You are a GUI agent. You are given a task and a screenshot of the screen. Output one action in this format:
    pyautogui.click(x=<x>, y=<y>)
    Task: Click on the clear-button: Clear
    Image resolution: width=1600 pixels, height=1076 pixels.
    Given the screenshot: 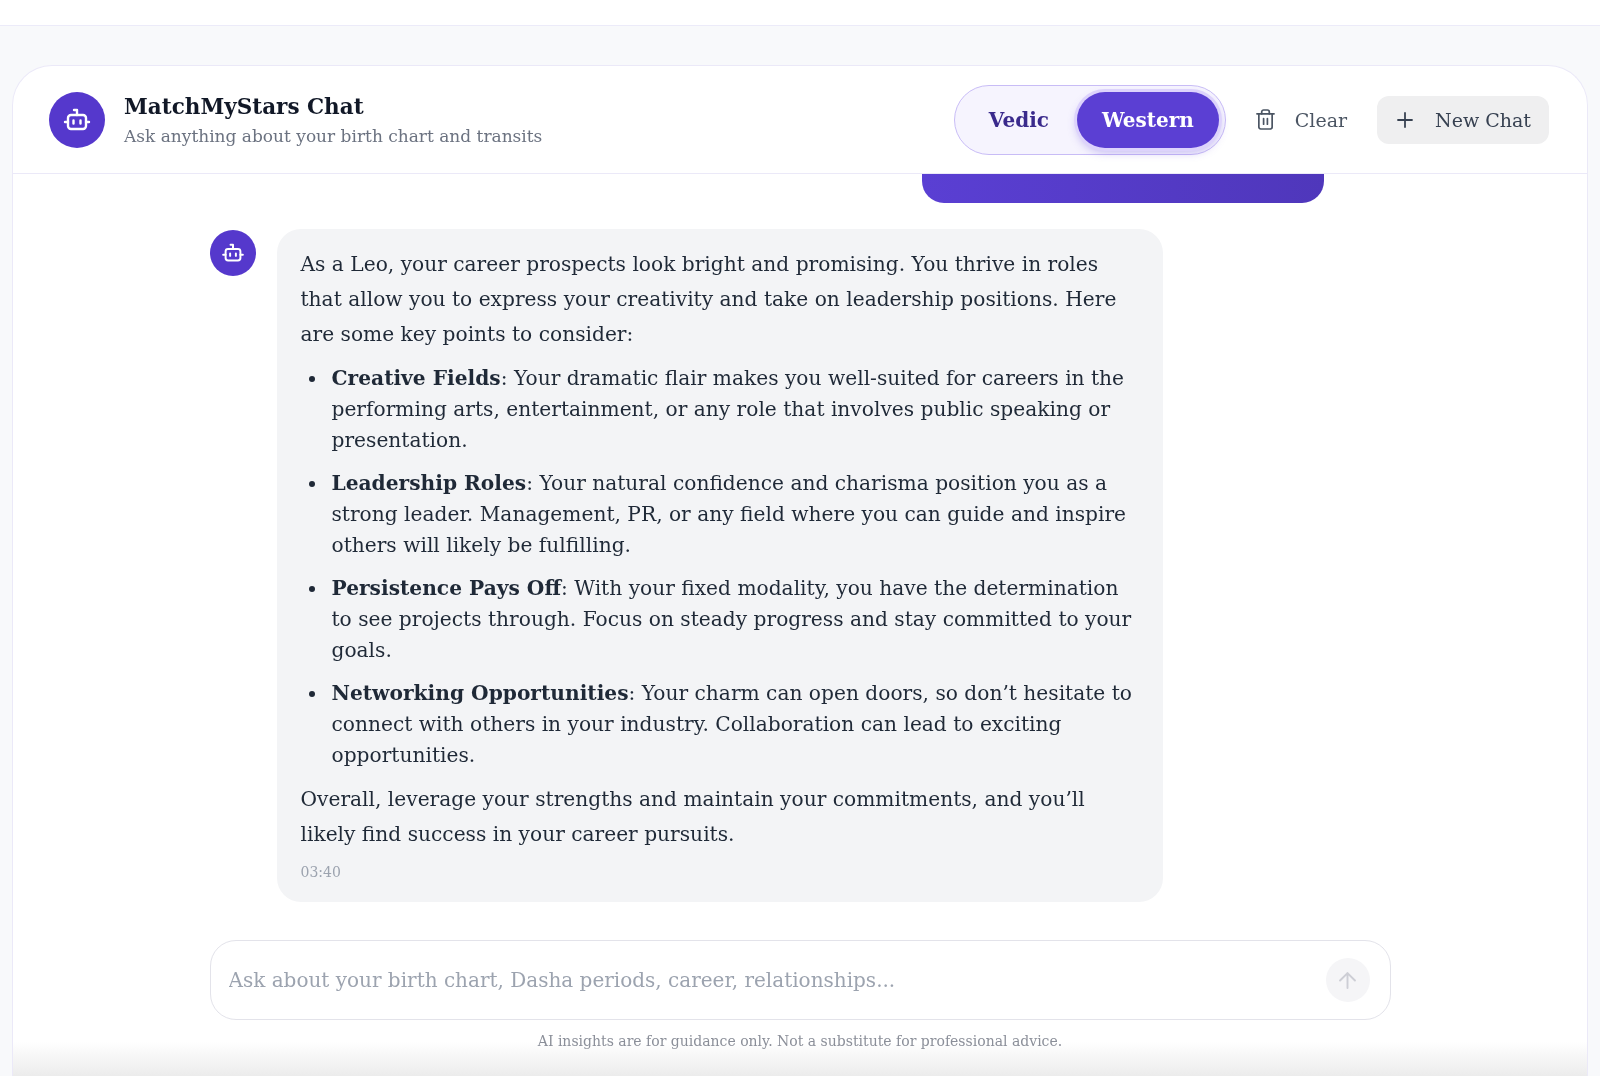 What is the action you would take?
    pyautogui.click(x=1301, y=119)
    